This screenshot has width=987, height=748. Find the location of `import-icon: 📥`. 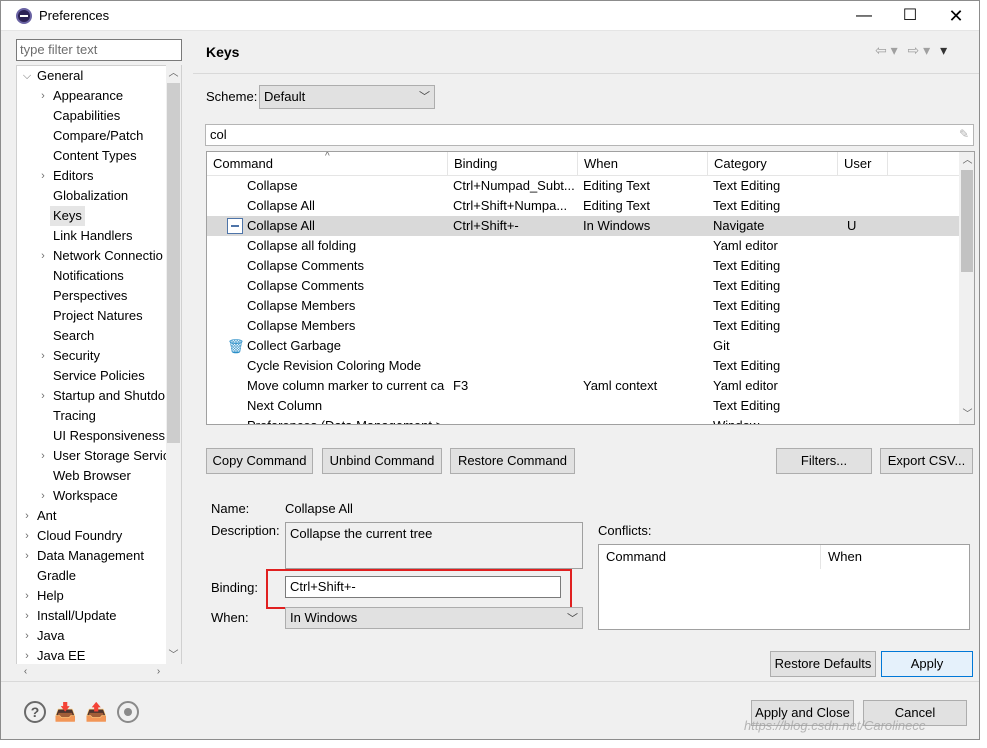

import-icon: 📥 is located at coordinates (65, 712).